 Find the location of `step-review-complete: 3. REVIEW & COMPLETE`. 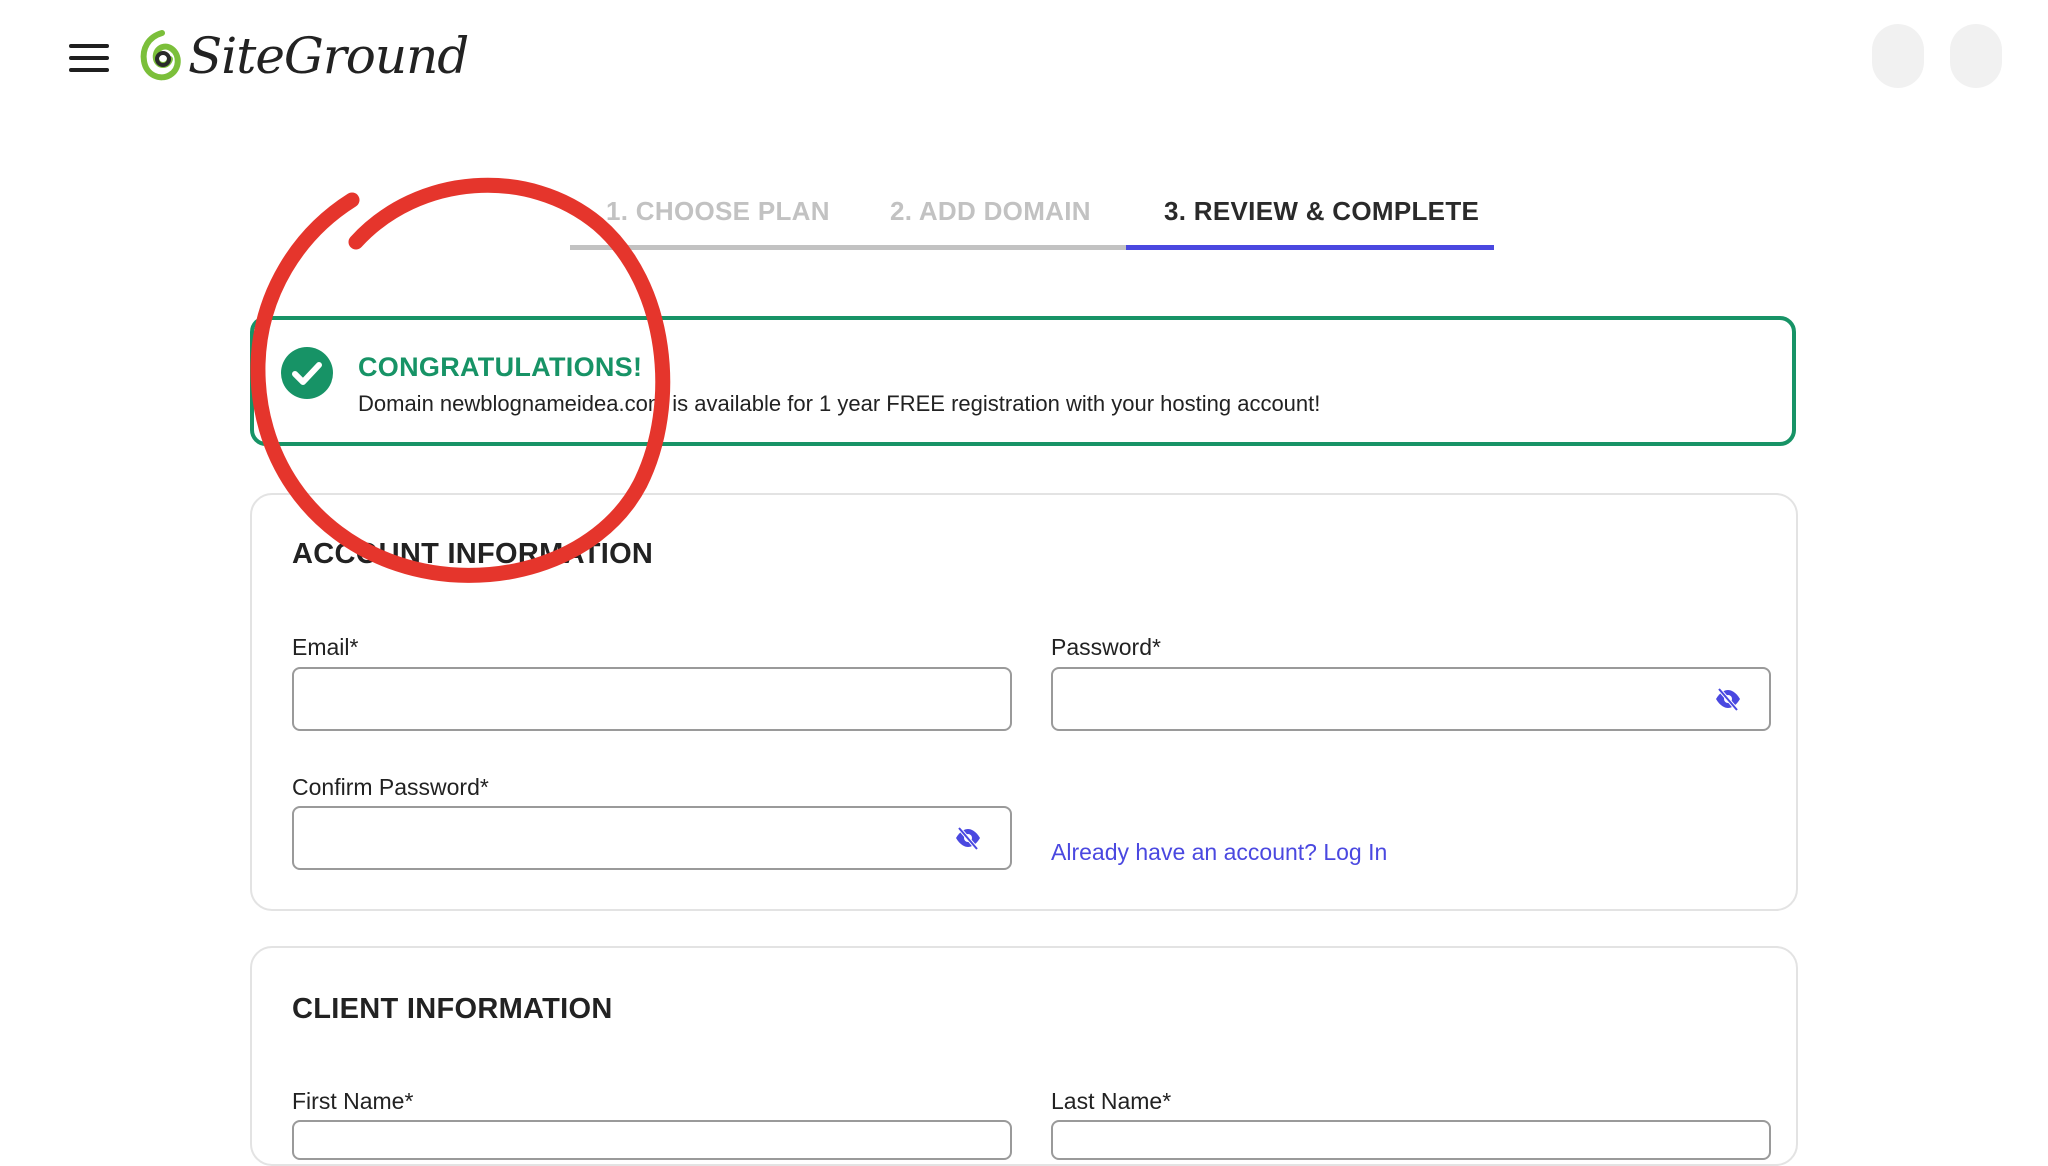

step-review-complete: 3. REVIEW & COMPLETE is located at coordinates (1321, 211).